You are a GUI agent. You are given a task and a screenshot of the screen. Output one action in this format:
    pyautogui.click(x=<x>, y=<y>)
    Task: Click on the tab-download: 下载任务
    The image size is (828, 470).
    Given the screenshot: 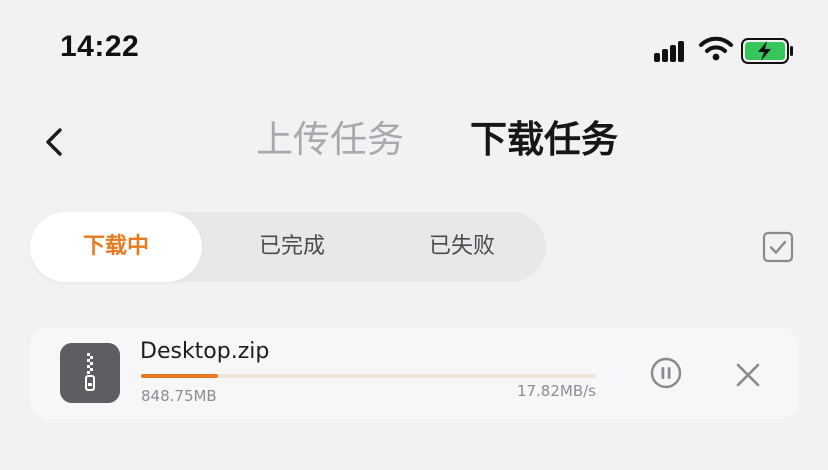 What is the action you would take?
    pyautogui.click(x=544, y=140)
    